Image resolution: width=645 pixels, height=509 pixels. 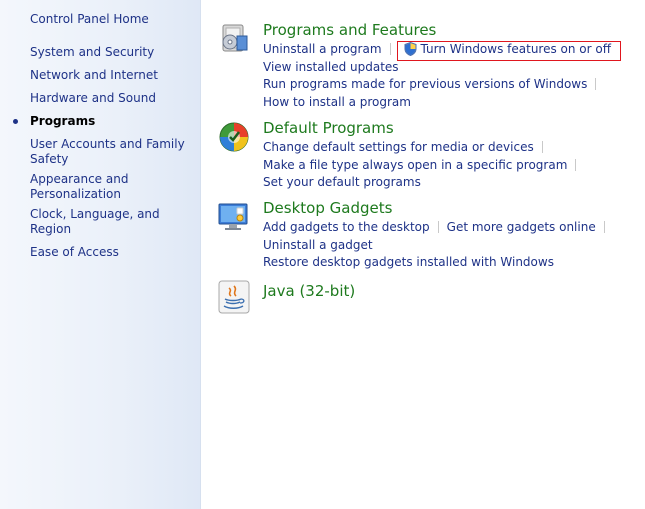 What do you see at coordinates (234, 39) in the screenshot?
I see `programs-features-icon` at bounding box center [234, 39].